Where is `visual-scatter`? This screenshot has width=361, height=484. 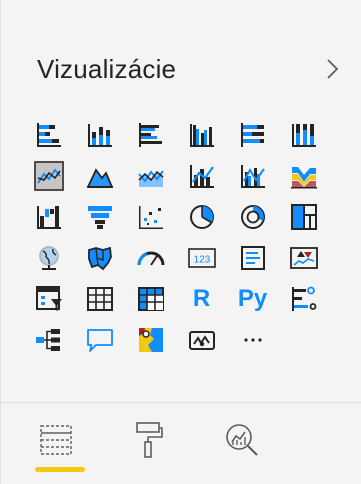 visual-scatter is located at coordinates (150, 216).